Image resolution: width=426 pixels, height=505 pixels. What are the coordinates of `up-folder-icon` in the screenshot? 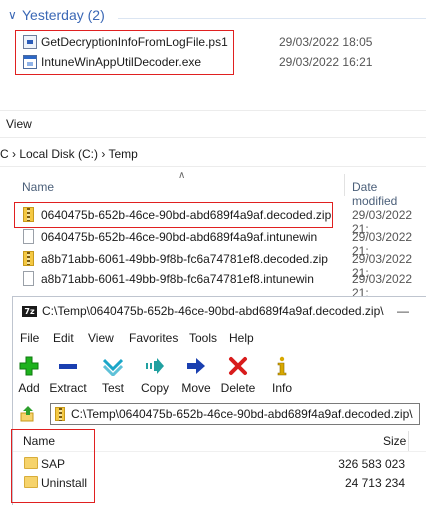 It's located at (28, 414).